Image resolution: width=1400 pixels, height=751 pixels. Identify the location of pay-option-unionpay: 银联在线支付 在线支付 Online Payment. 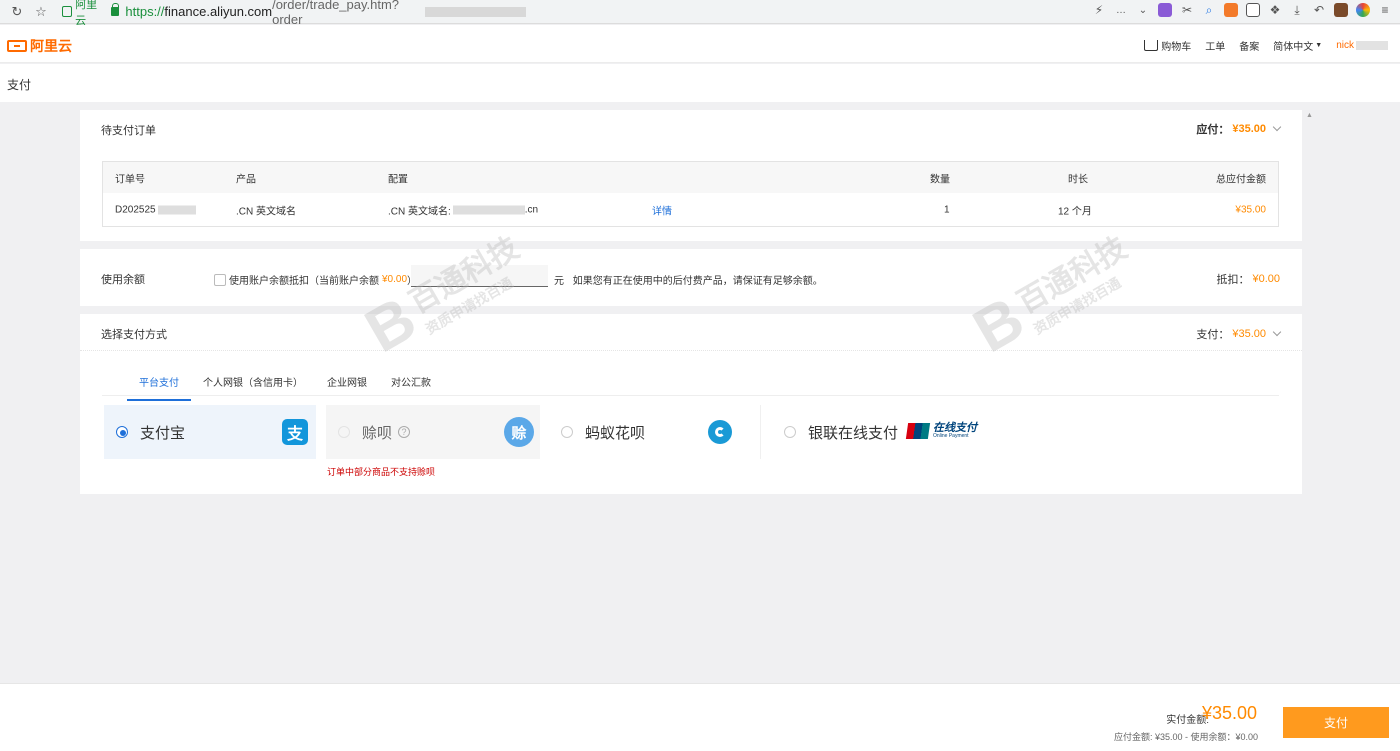
(878, 432).